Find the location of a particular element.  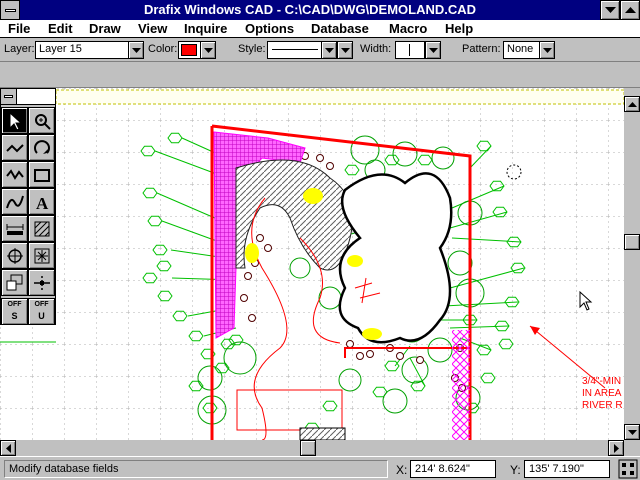

scrollbar-corner is located at coordinates (632, 448).